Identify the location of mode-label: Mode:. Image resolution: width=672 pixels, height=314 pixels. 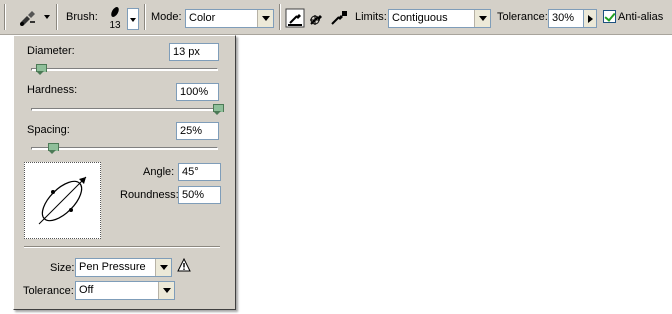
(166, 17).